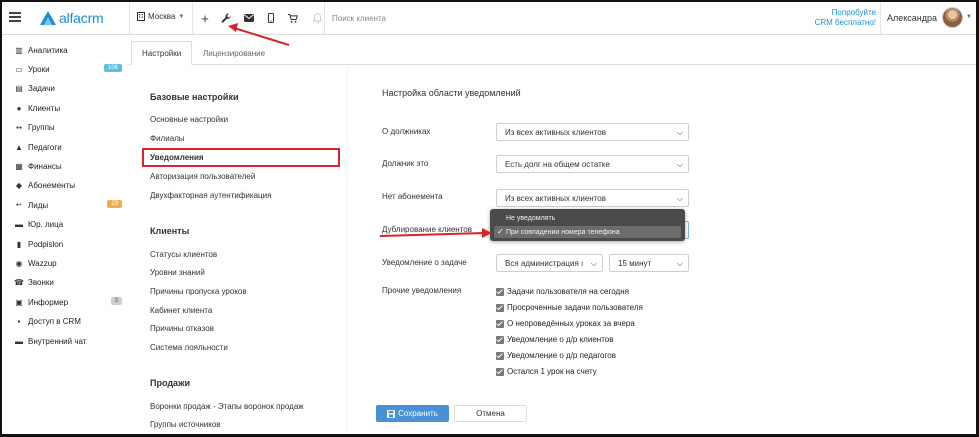 This screenshot has width=979, height=437. I want to click on arrow-head-duplicates, so click(487, 233).